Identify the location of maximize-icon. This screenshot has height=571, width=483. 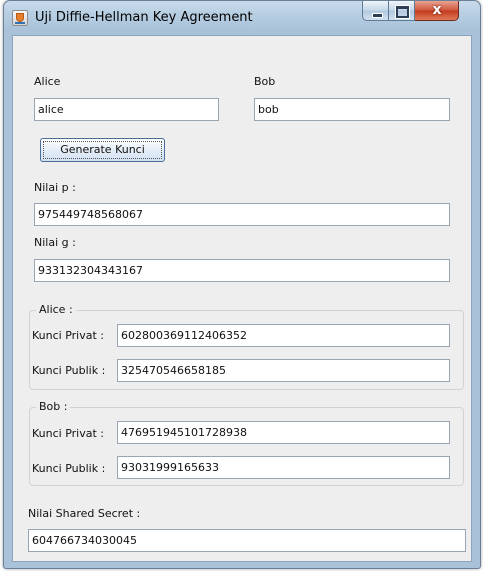
(402, 12).